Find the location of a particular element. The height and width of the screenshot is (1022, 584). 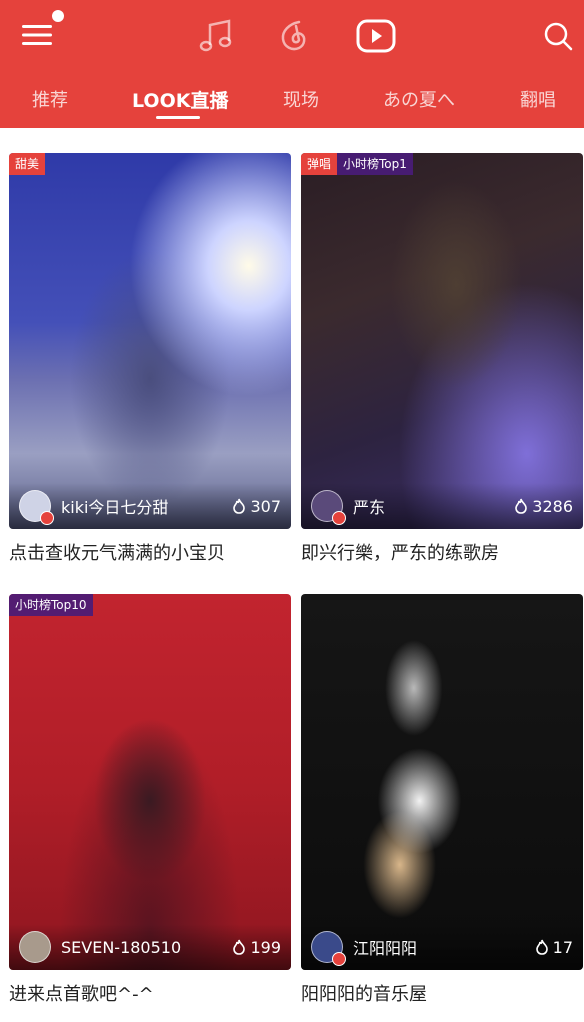

video-play-icon is located at coordinates (376, 36).